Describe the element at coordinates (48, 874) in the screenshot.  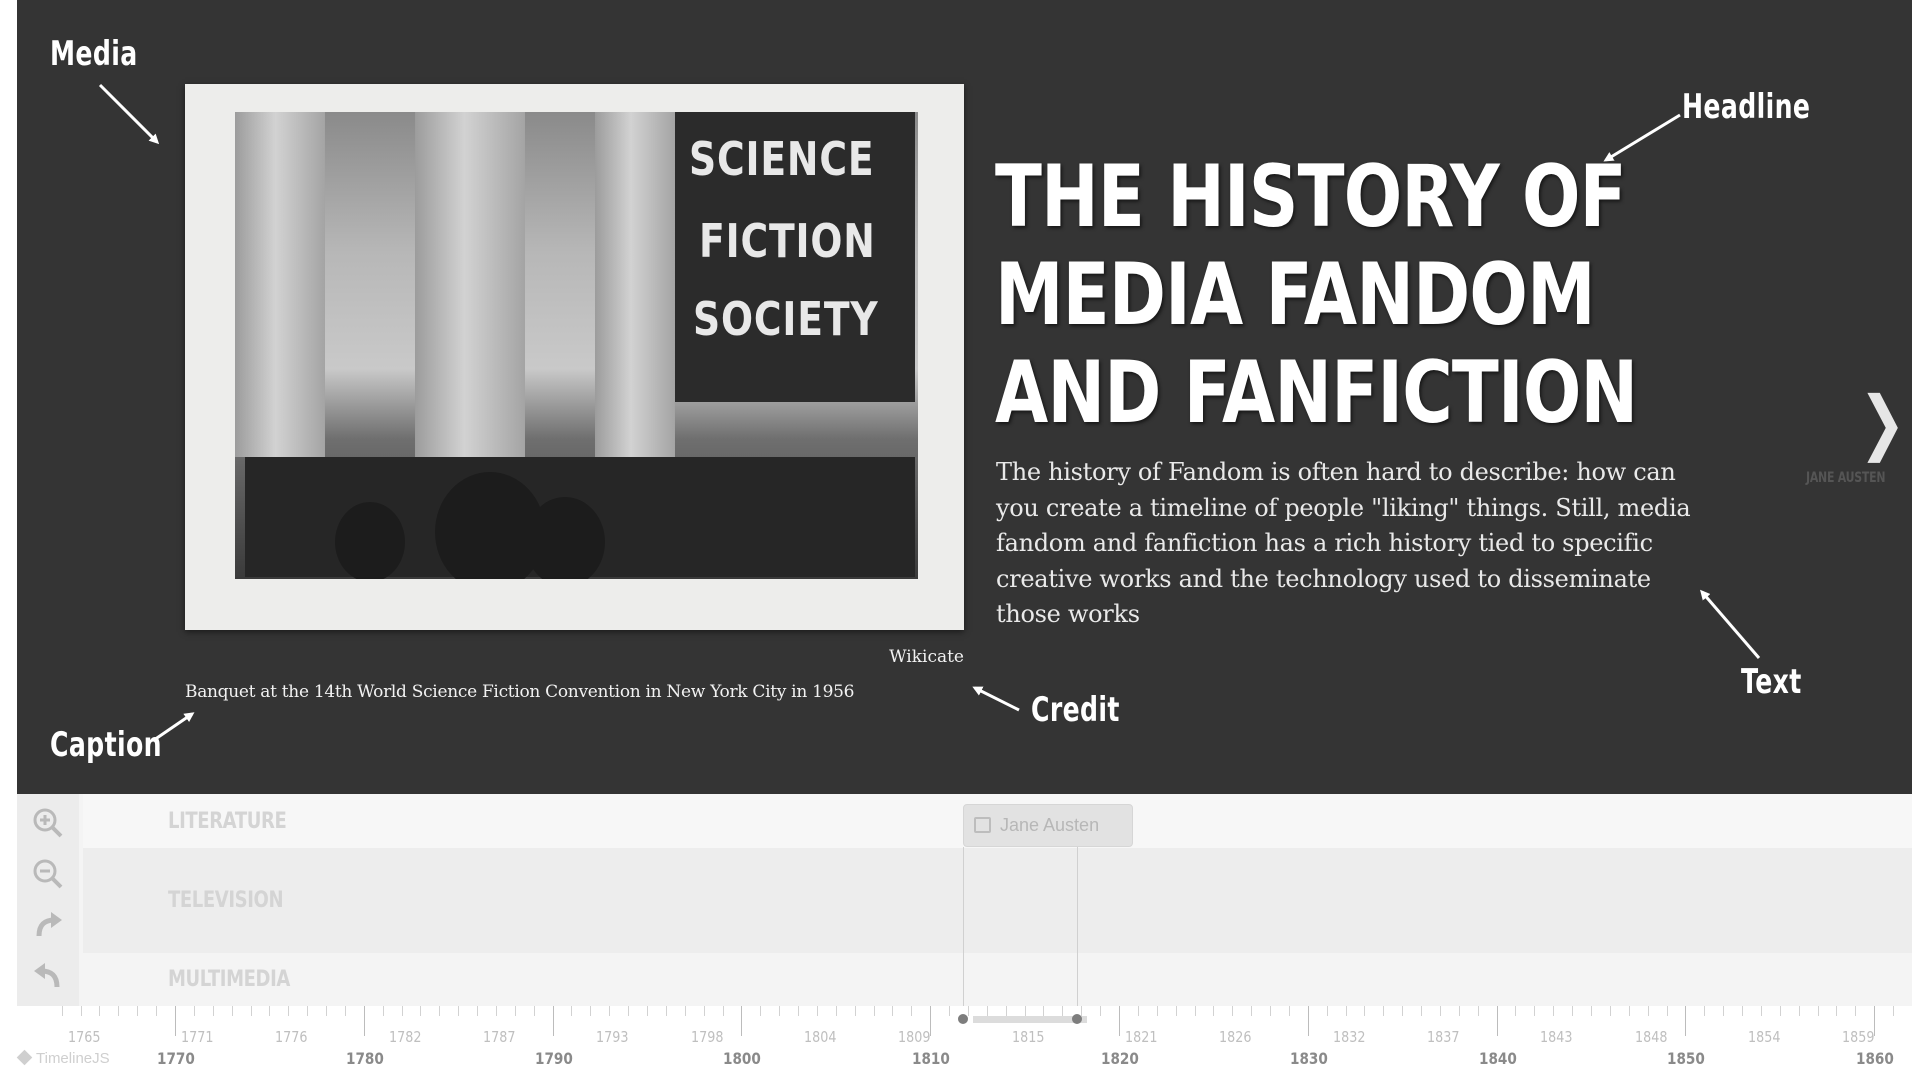
I see `zoom-out-icon` at that location.